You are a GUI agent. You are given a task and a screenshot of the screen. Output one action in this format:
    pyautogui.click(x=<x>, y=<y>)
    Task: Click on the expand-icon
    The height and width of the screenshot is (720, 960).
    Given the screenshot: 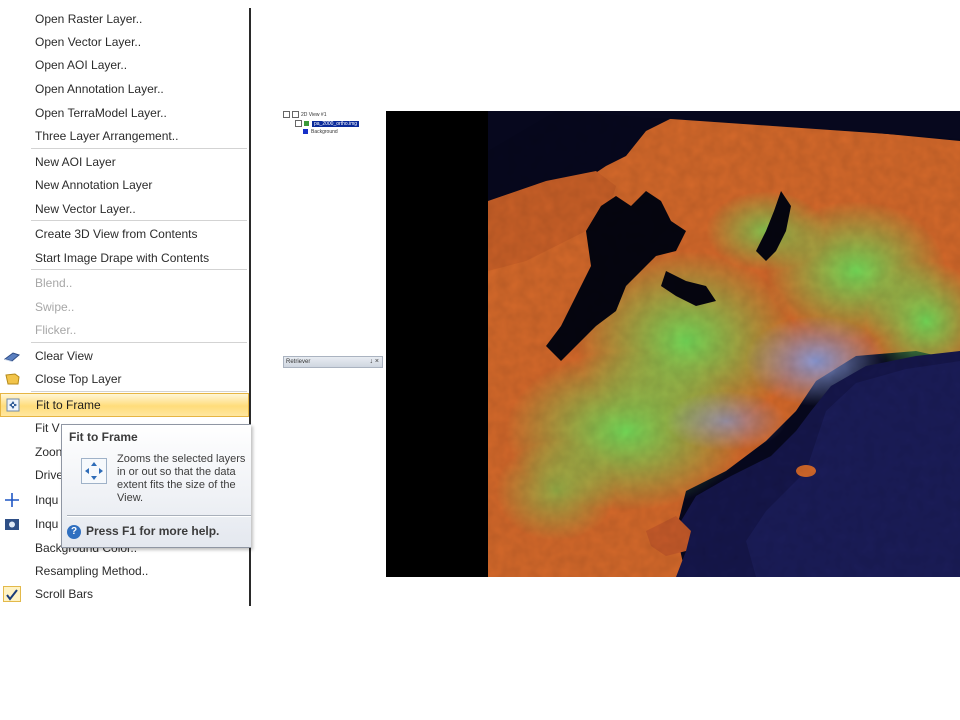 What is the action you would take?
    pyautogui.click(x=286, y=115)
    